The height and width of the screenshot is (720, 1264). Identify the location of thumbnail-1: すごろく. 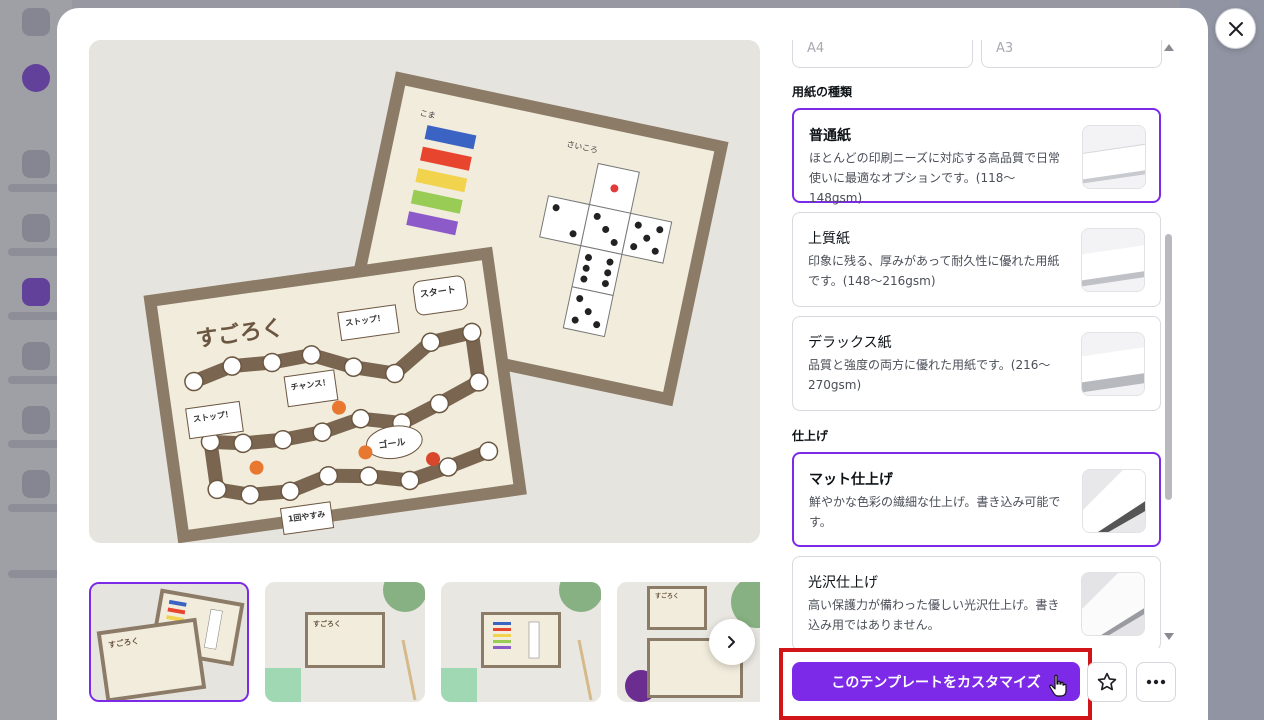
(169, 642).